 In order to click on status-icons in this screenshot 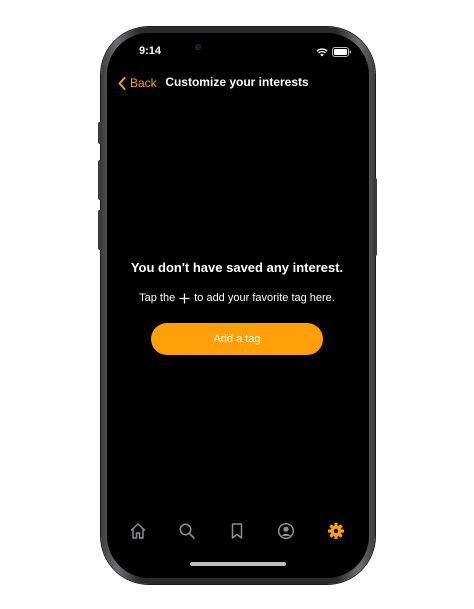, I will do `click(334, 52)`.